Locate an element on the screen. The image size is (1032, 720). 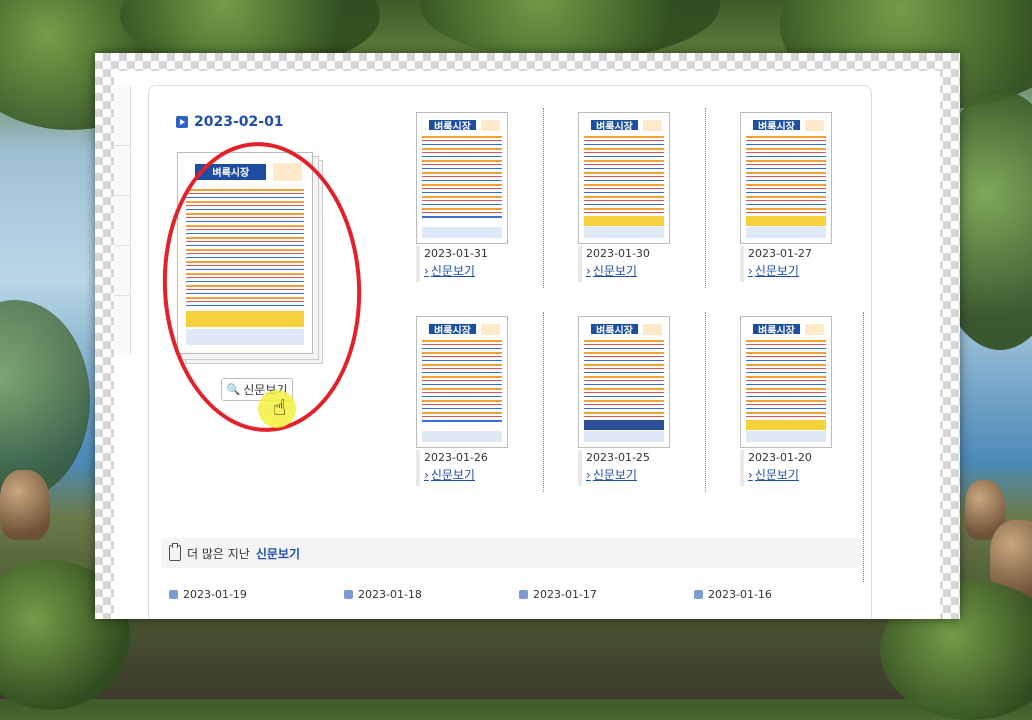
side-panel-edge is located at coordinates (122, 220).